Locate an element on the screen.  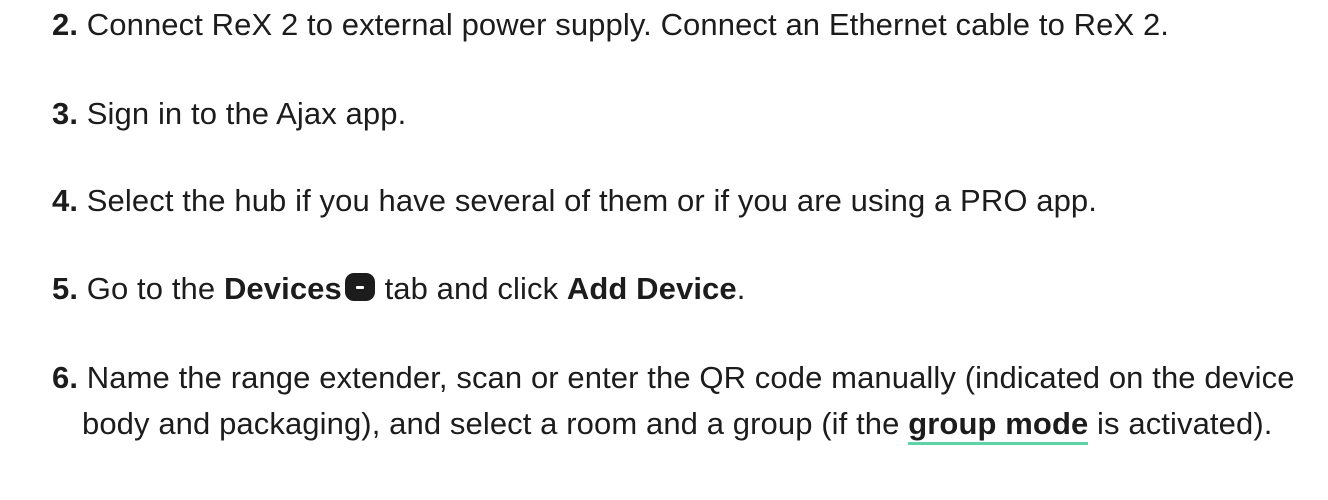
step-3: 3. Sign in to the Ajax app. is located at coordinates (682, 114).